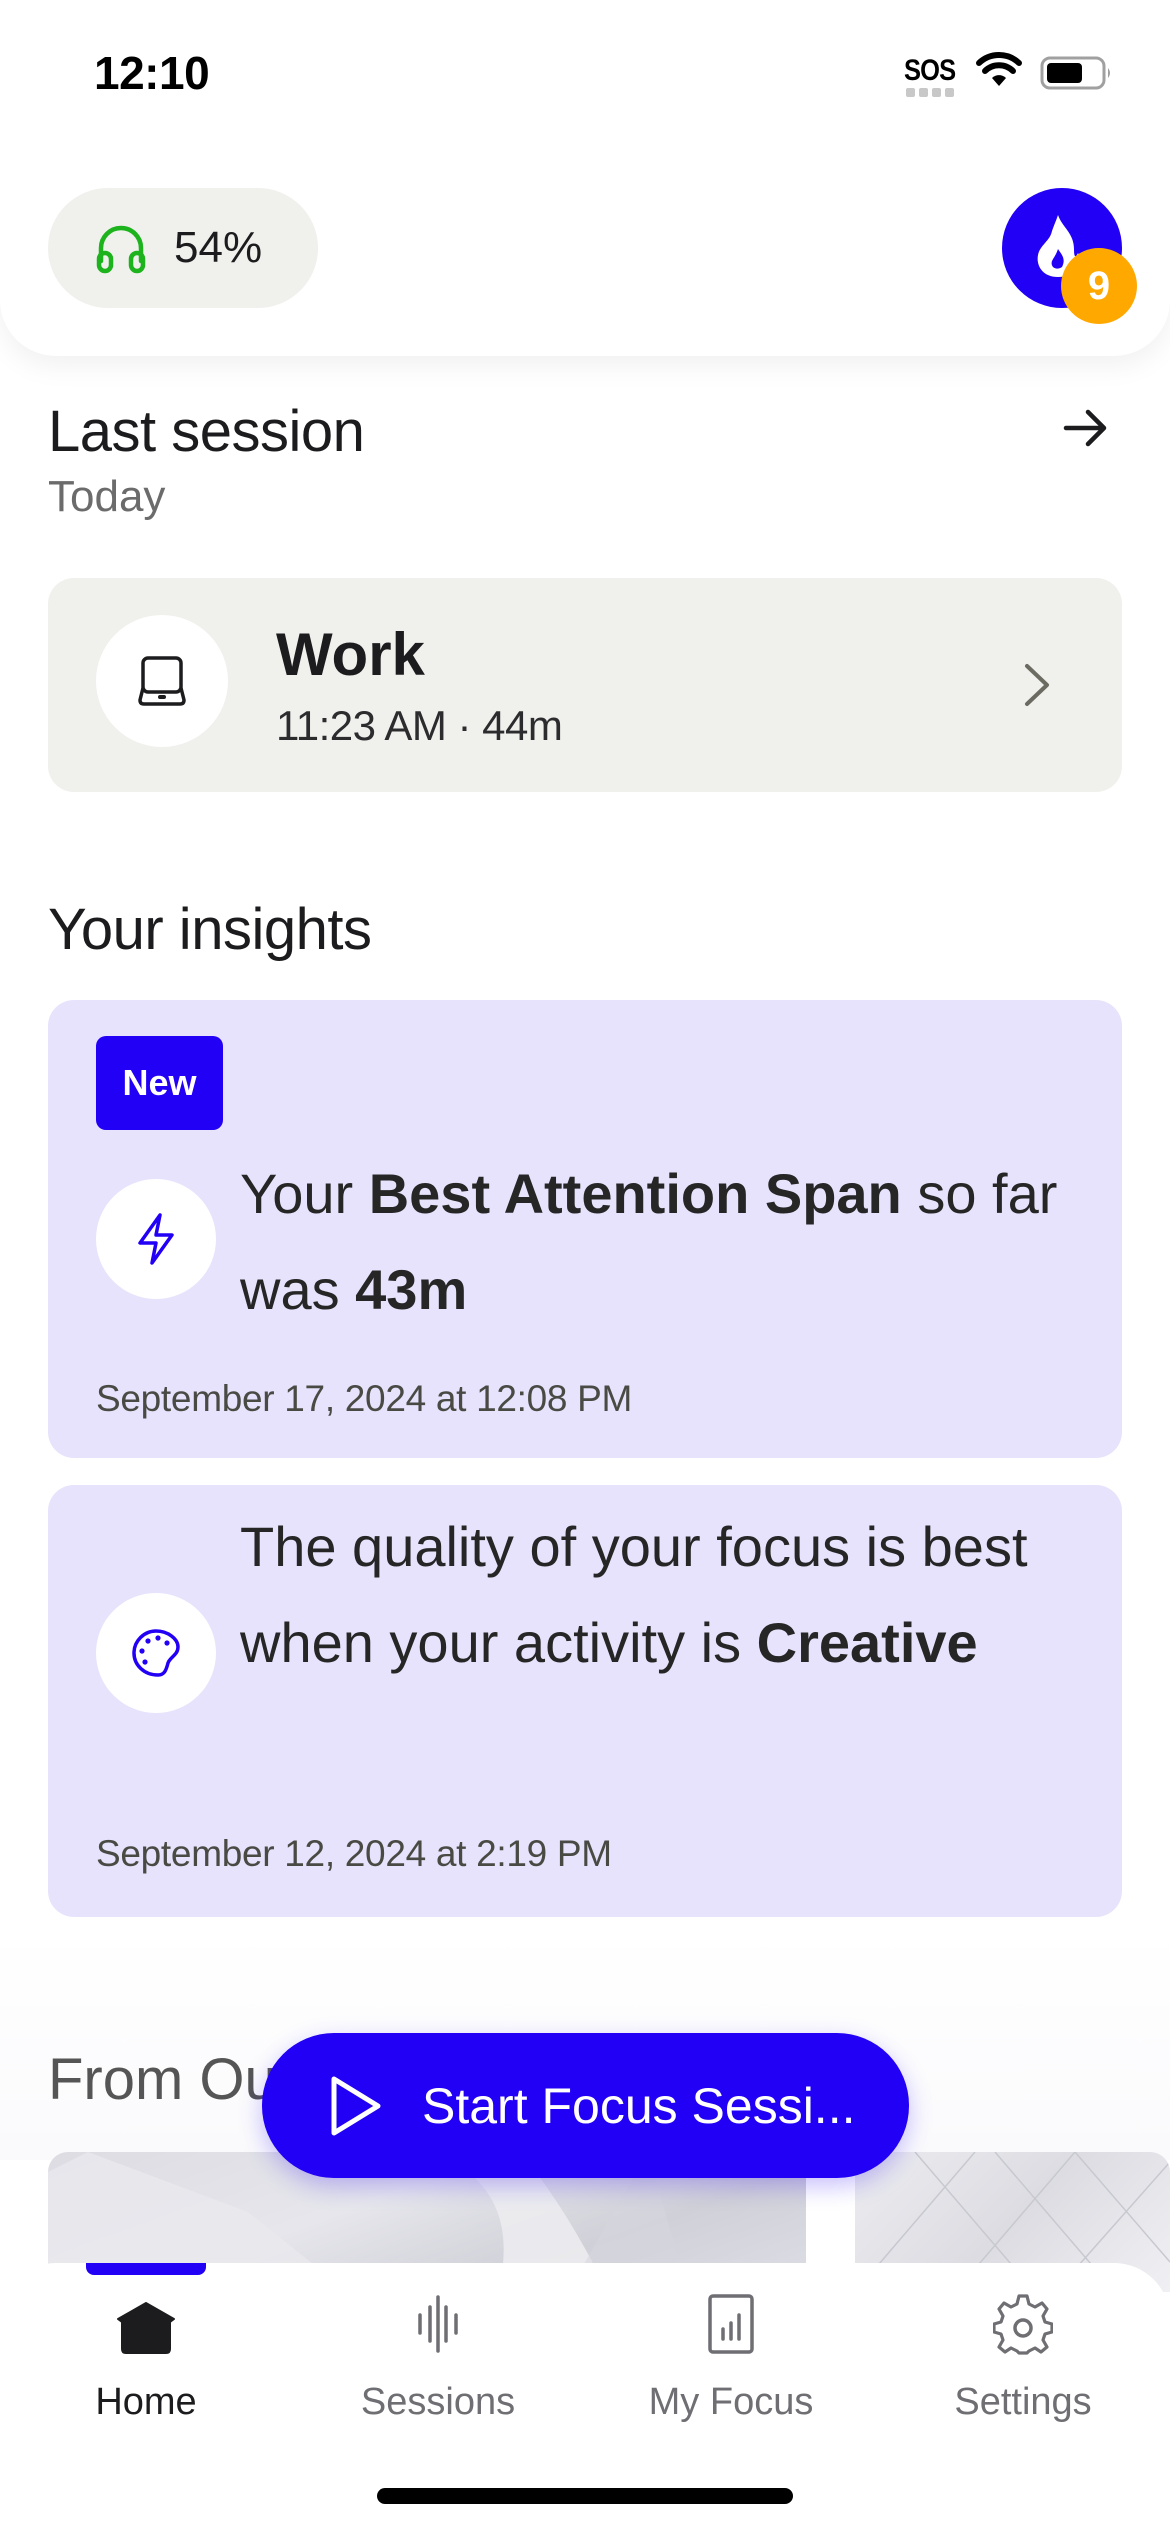 This screenshot has height=2532, width=1170. I want to click on headphones-icon, so click(121, 249).